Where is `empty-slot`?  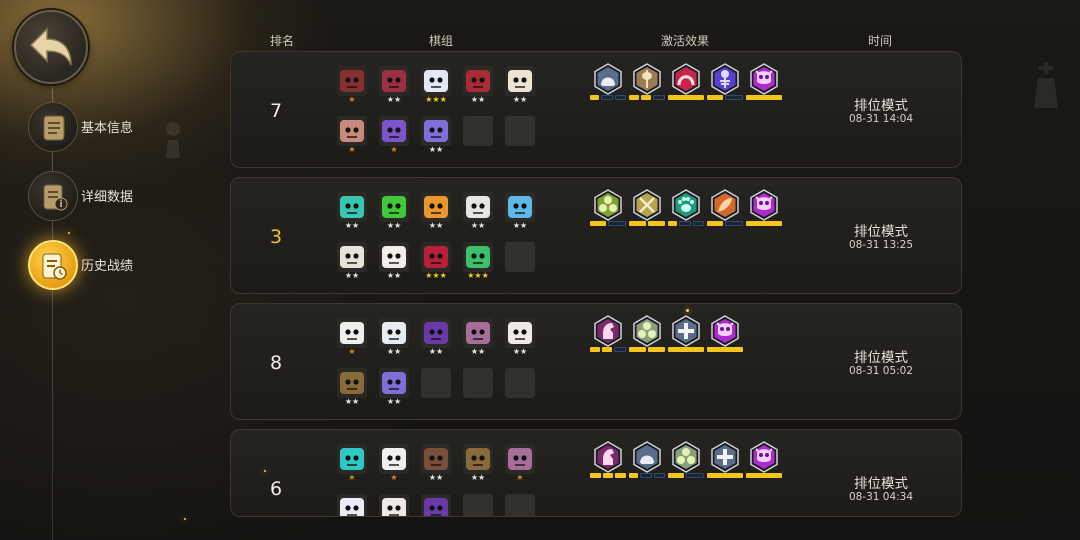 empty-slot is located at coordinates (479, 136).